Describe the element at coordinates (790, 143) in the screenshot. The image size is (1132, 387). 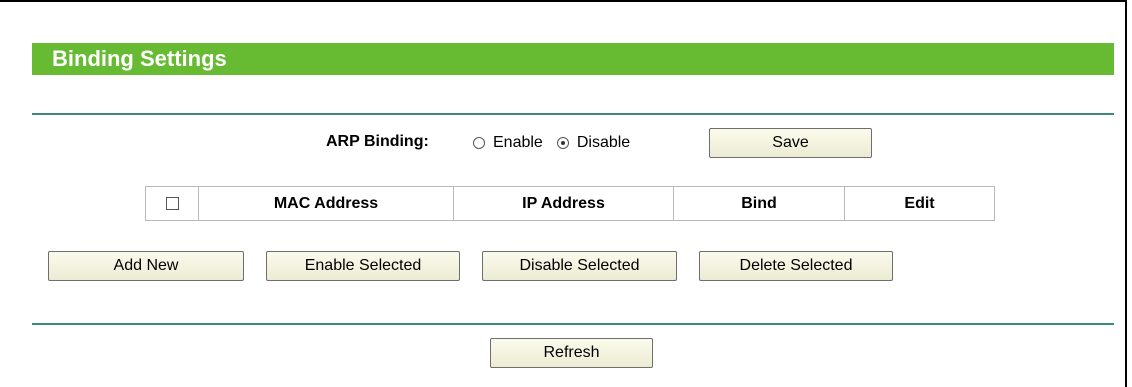
I see `save-button: Save` at that location.